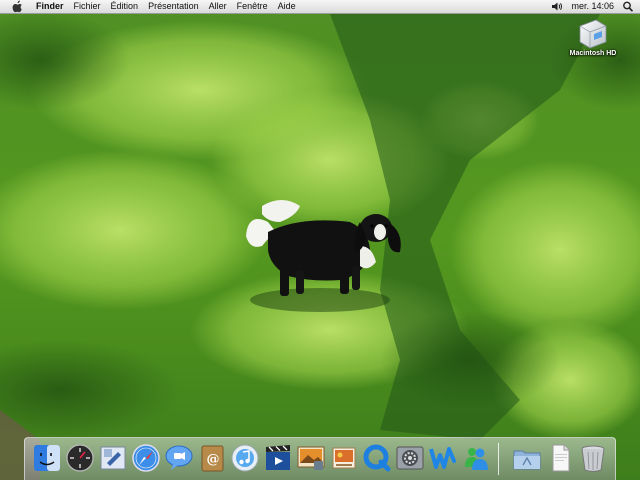 This screenshot has width=640, height=480. I want to click on messenger-icon, so click(476, 459).